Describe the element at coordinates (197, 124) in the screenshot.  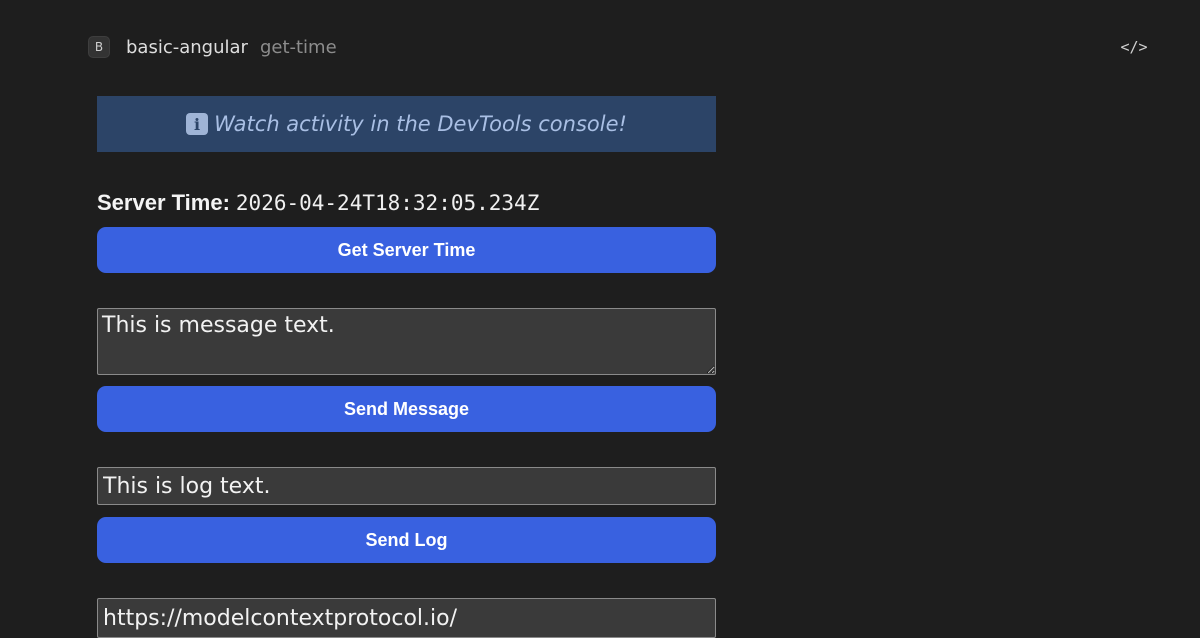
I see `info-icon: i` at that location.